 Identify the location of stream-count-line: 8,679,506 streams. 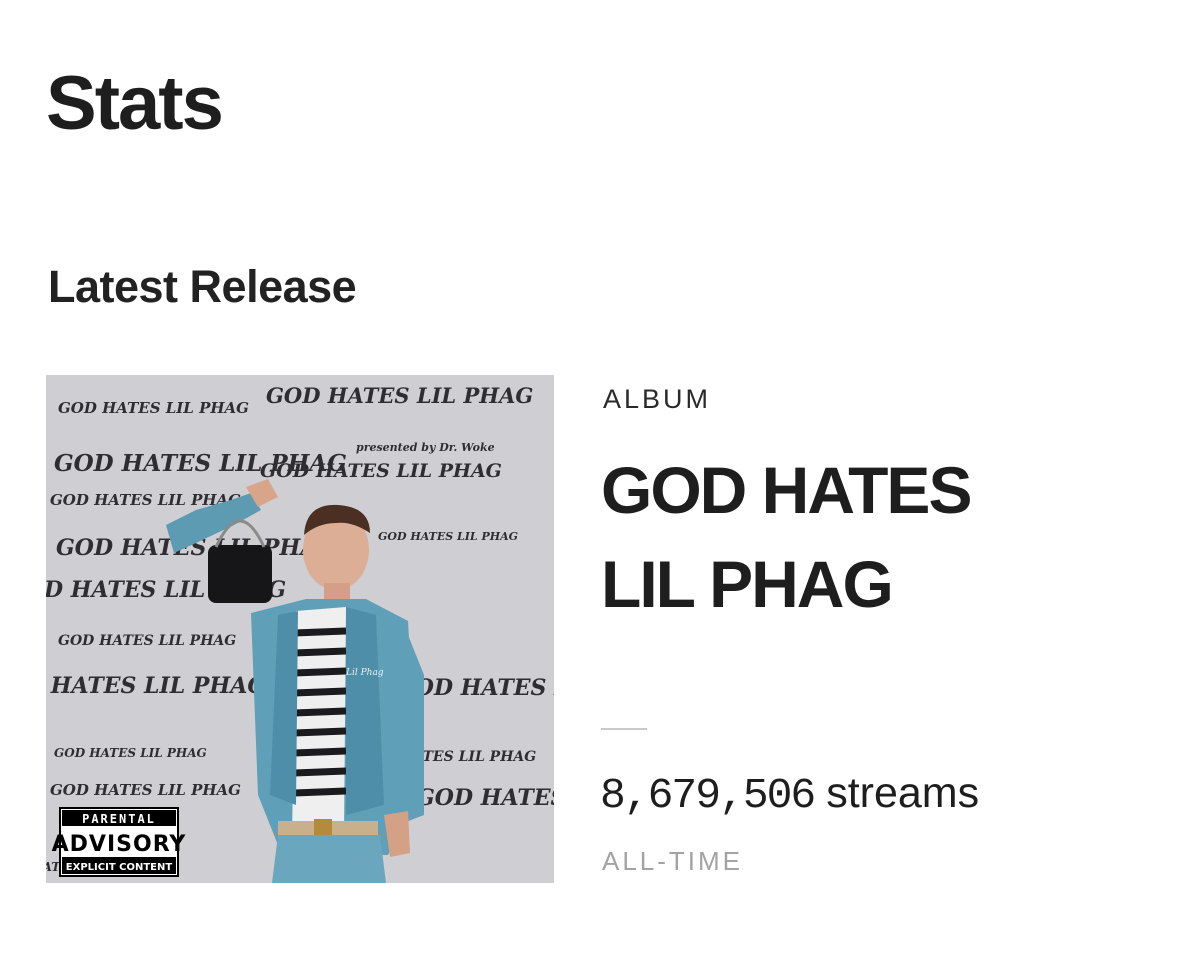
(790, 794).